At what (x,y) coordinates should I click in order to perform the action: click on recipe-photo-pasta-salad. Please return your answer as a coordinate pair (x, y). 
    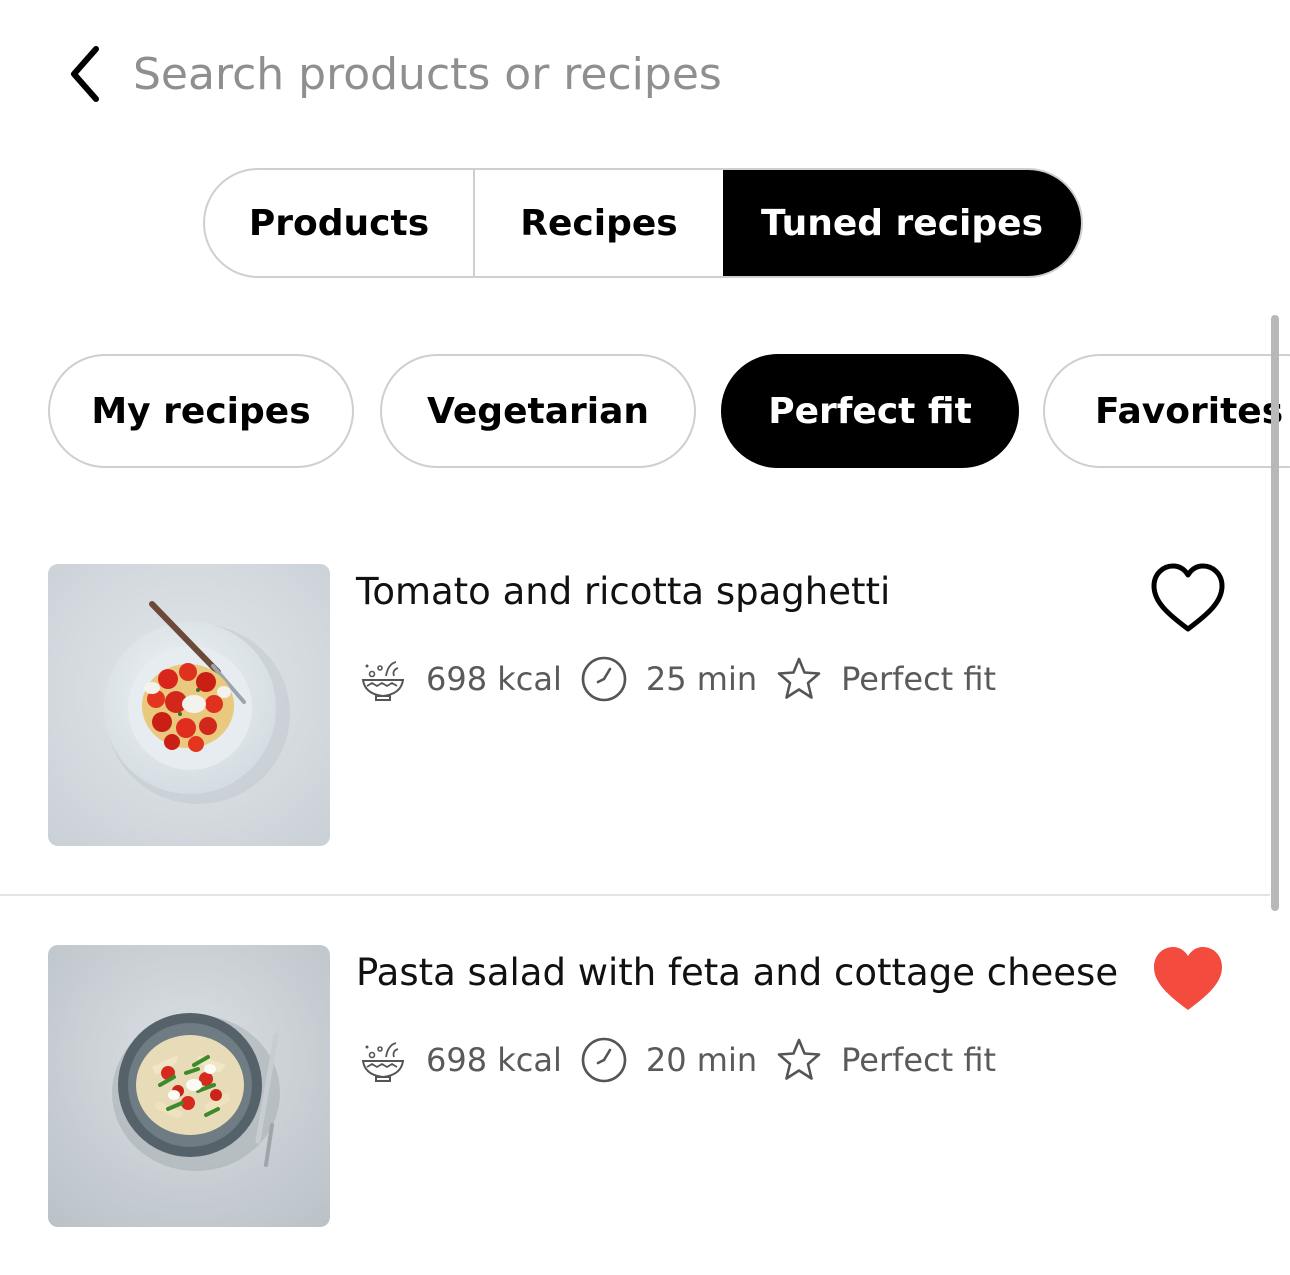
    Looking at the image, I should click on (189, 1086).